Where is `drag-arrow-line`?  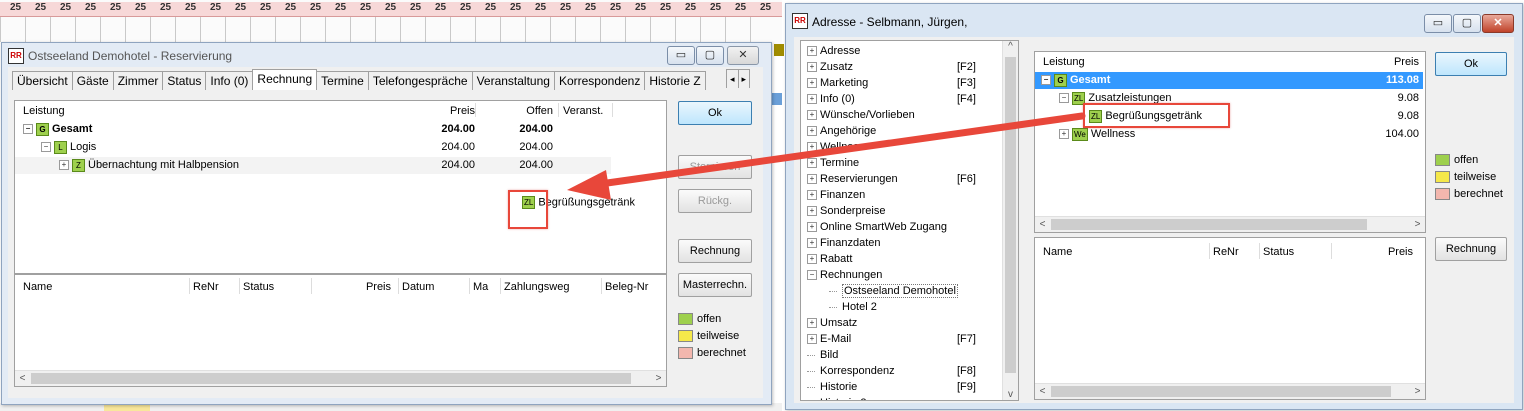
drag-arrow-line is located at coordinates (841, 150).